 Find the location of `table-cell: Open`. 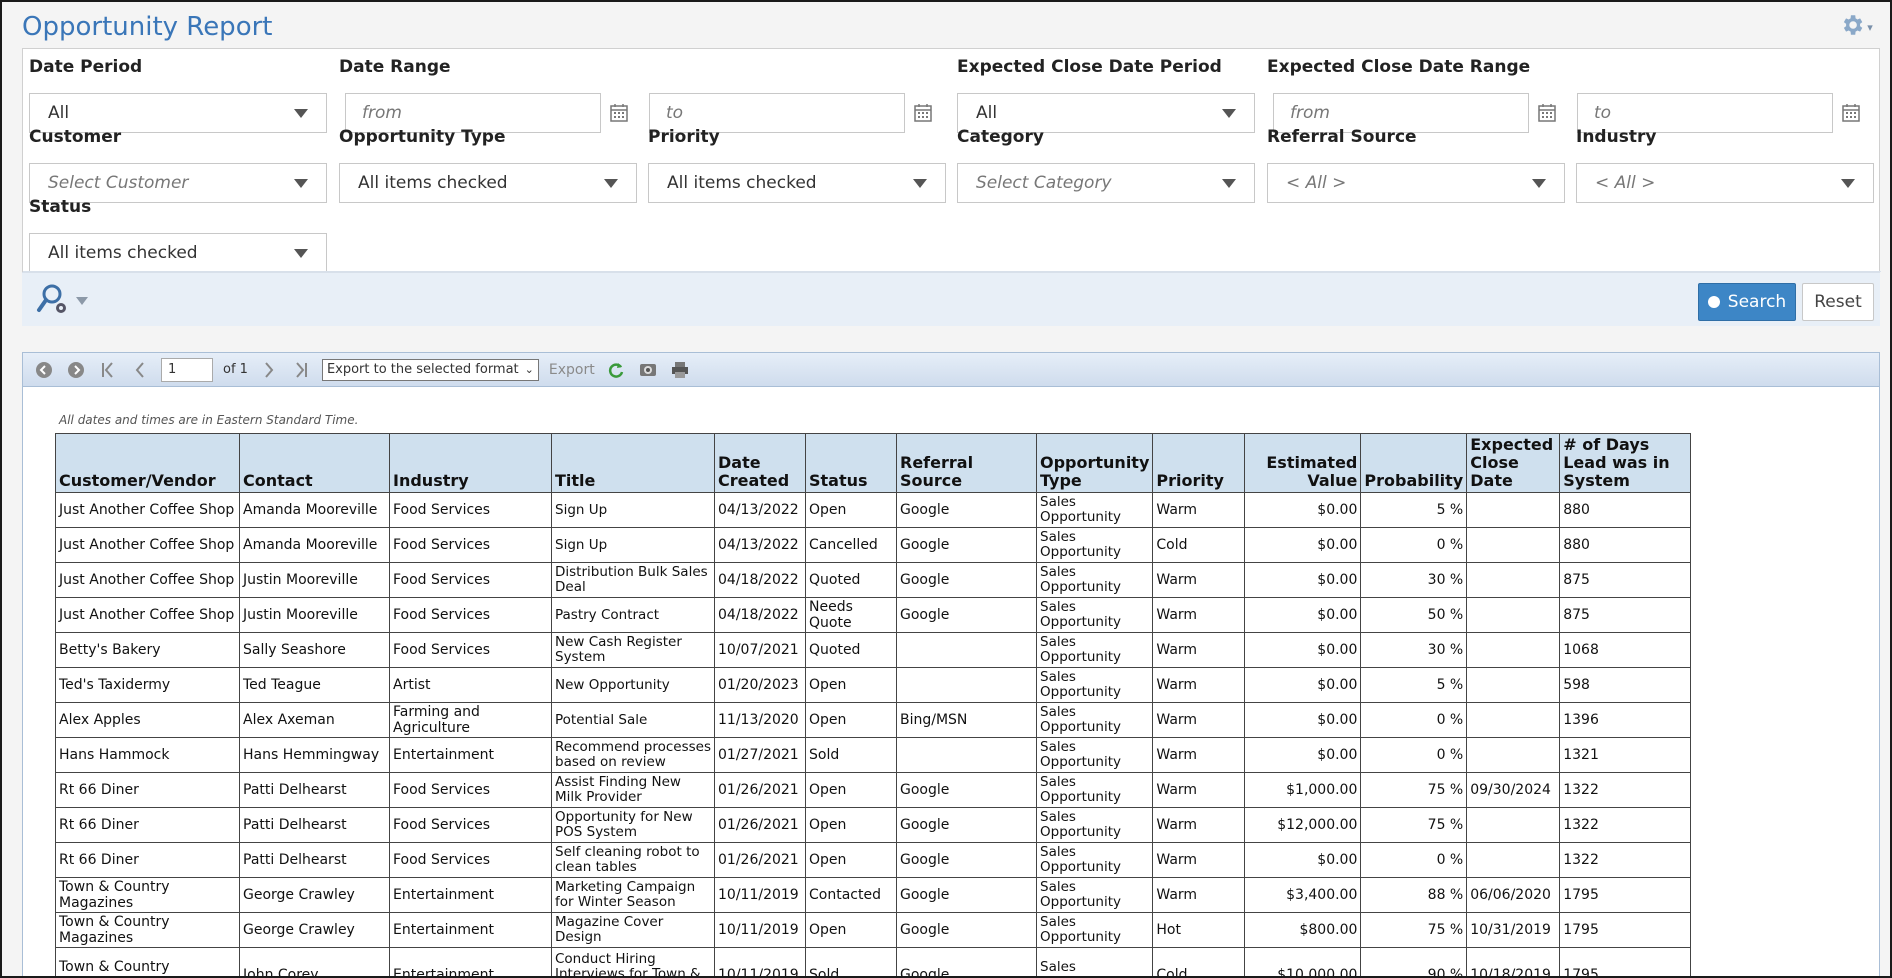

table-cell: Open is located at coordinates (851, 790).